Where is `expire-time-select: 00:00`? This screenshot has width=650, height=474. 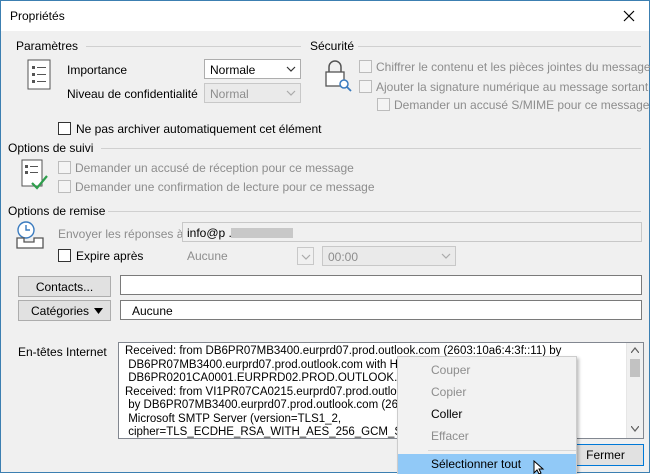
expire-time-select: 00:00 is located at coordinates (389, 256).